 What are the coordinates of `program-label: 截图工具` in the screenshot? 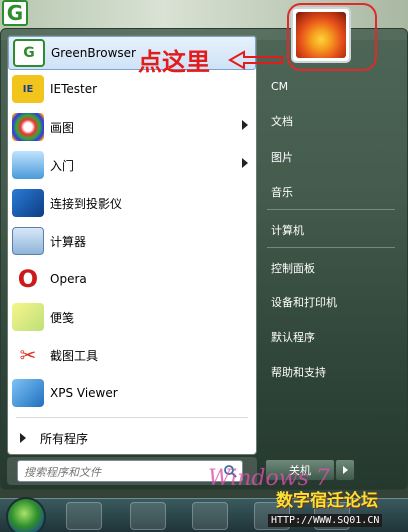 It's located at (74, 355).